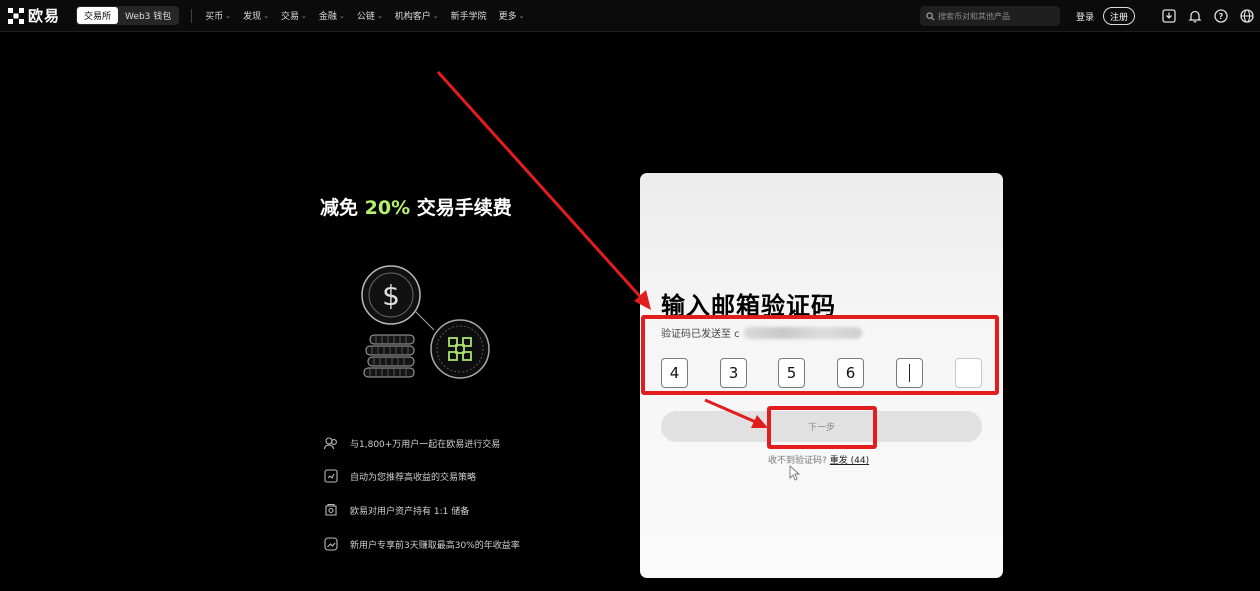 Image resolution: width=1260 pixels, height=591 pixels. I want to click on resend-row: 收不到验证码? 重发 (44), so click(818, 459).